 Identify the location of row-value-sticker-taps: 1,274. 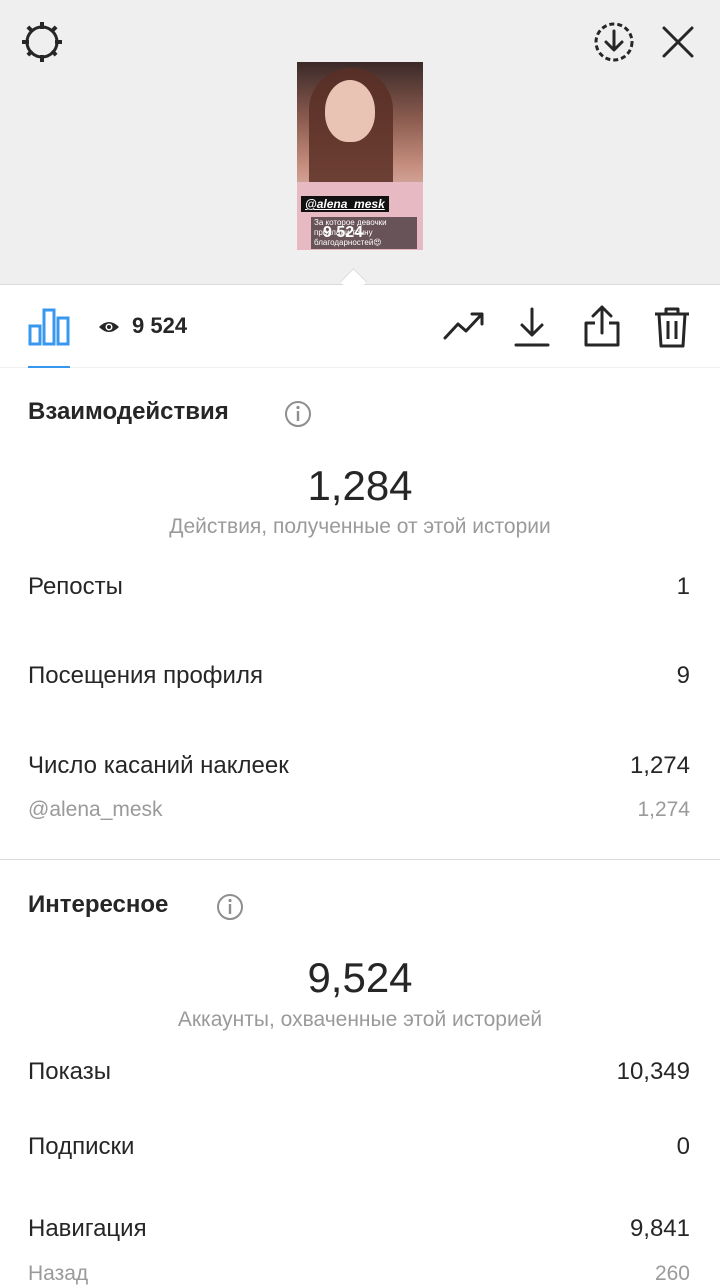
(659, 765).